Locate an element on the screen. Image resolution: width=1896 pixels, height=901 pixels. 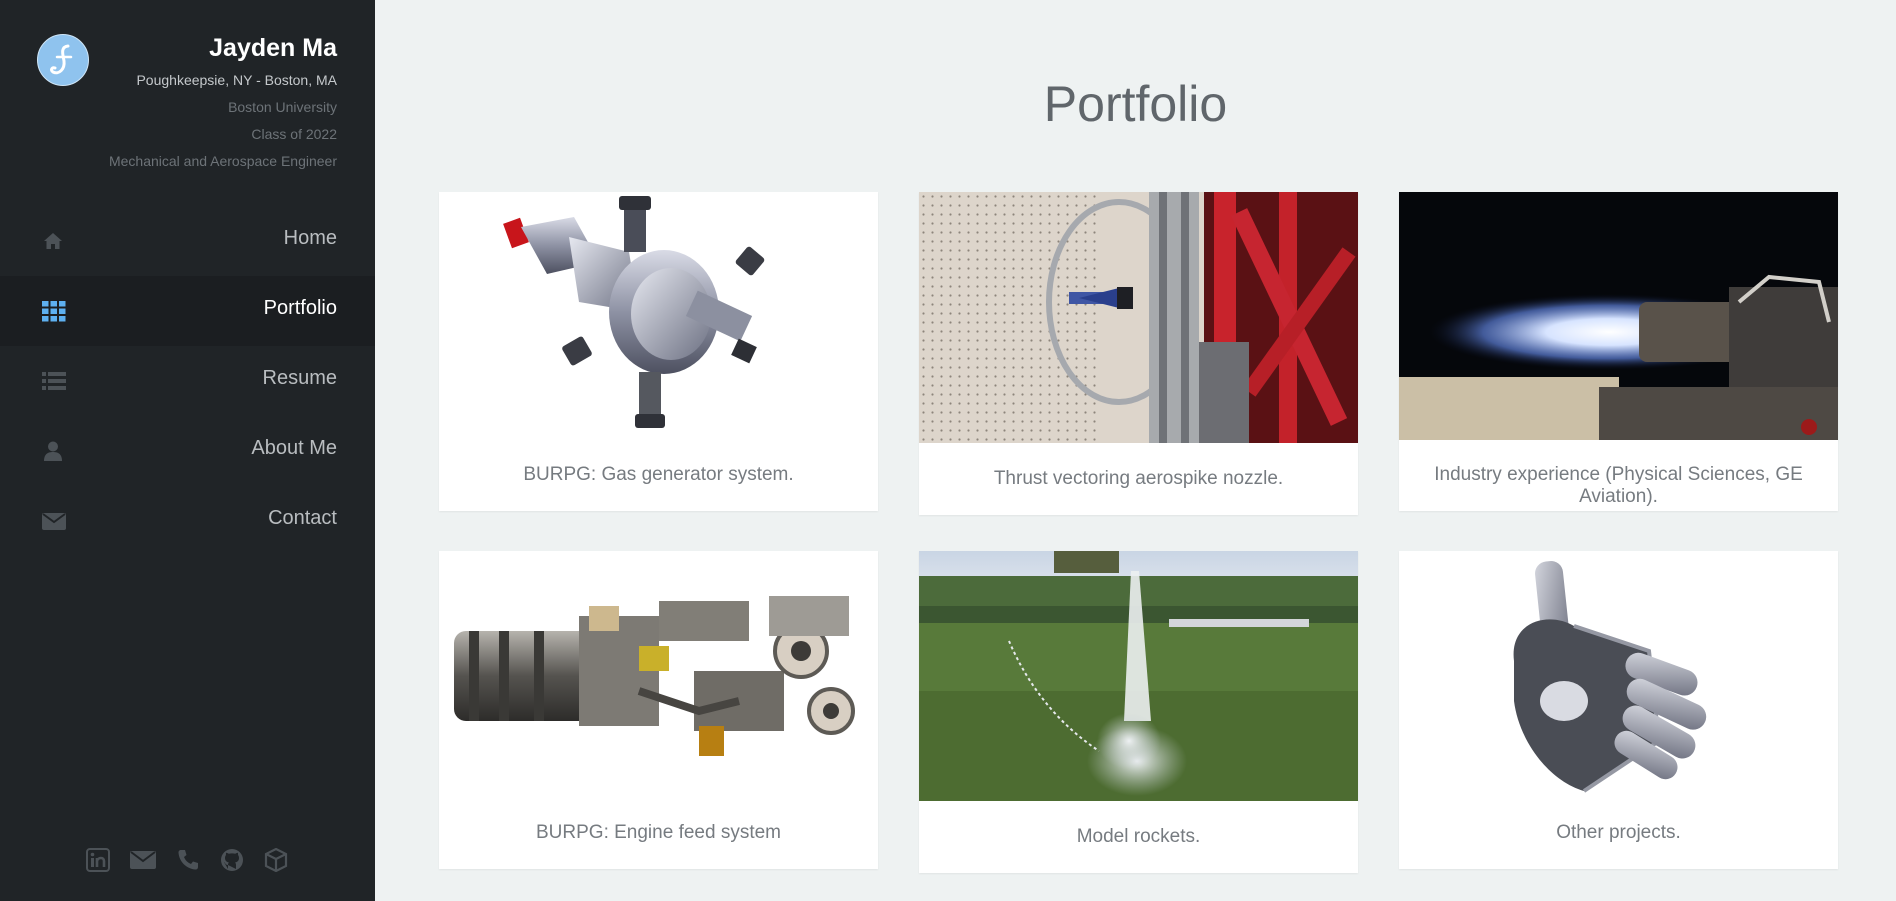
card-caption: BURPG: Gas generator system. is located at coordinates (658, 474).